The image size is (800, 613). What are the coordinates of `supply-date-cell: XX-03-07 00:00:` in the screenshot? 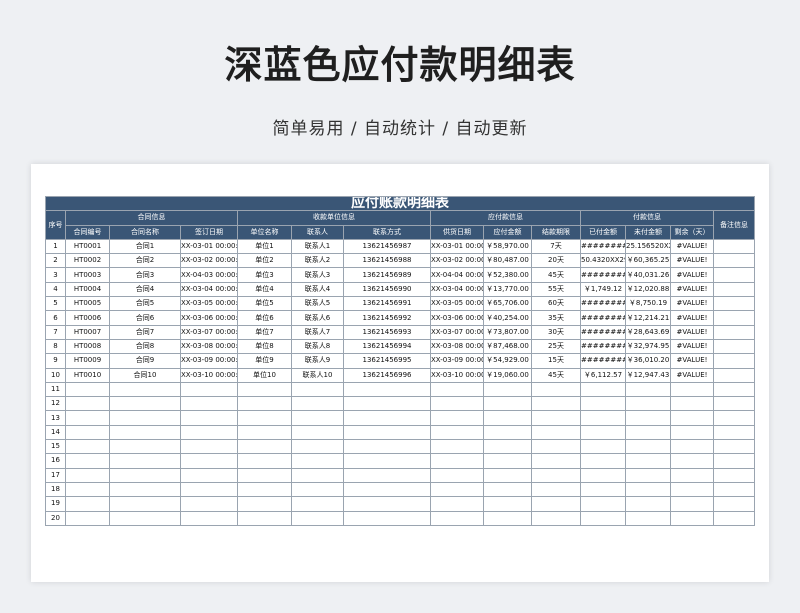 It's located at (457, 332).